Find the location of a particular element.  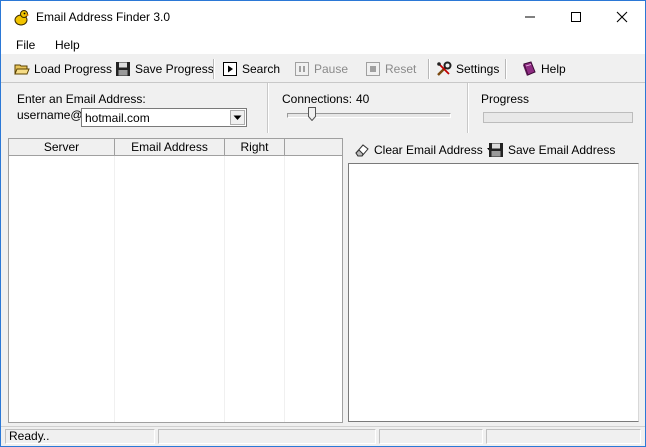

settings-button: Settings is located at coordinates (467, 69).